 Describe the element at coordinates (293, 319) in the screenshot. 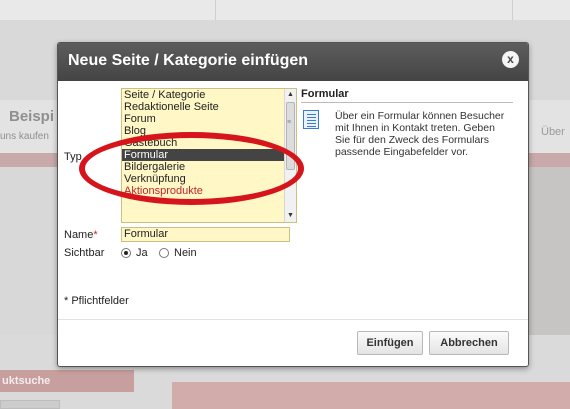

I see `footer-divider` at that location.